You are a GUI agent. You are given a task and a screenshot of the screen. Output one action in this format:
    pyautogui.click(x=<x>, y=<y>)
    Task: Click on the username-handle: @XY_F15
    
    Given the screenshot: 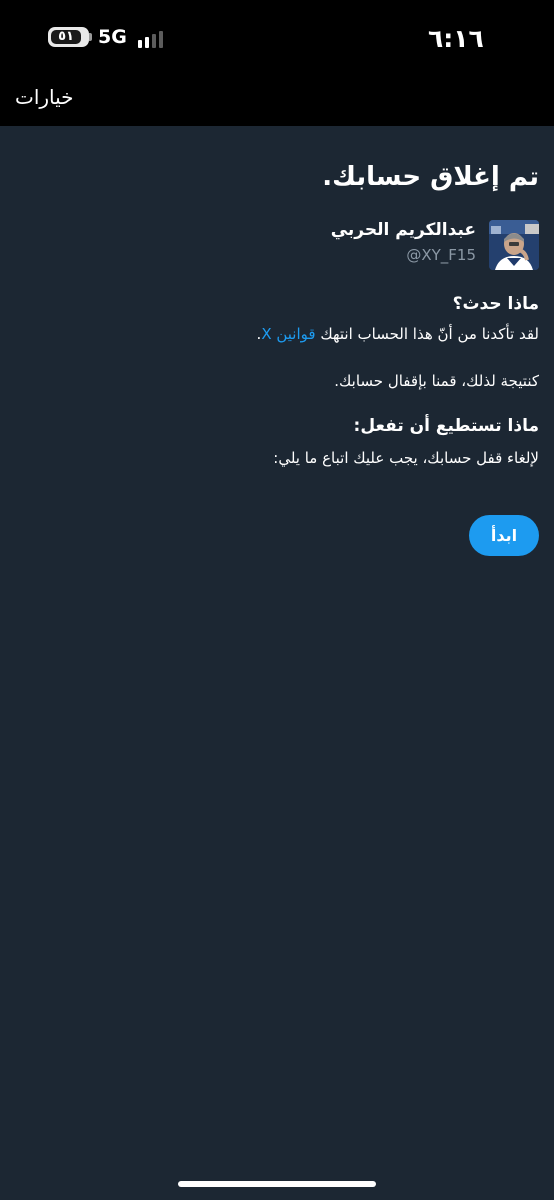 What is the action you would take?
    pyautogui.click(x=441, y=255)
    